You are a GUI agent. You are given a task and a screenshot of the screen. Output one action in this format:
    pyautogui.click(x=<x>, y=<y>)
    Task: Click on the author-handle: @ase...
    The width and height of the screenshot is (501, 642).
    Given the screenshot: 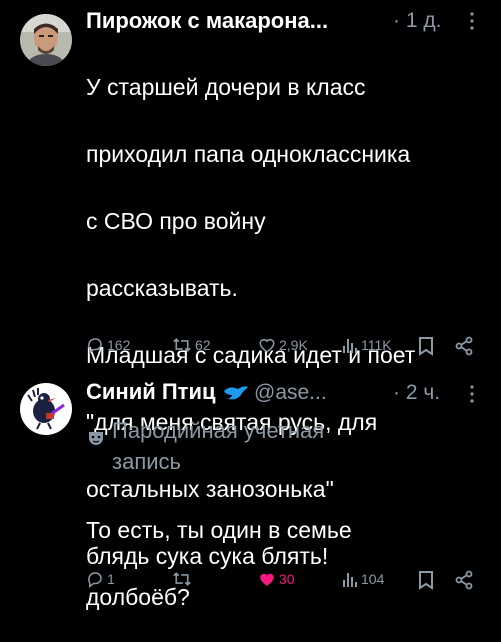 What is the action you would take?
    pyautogui.click(x=290, y=393)
    